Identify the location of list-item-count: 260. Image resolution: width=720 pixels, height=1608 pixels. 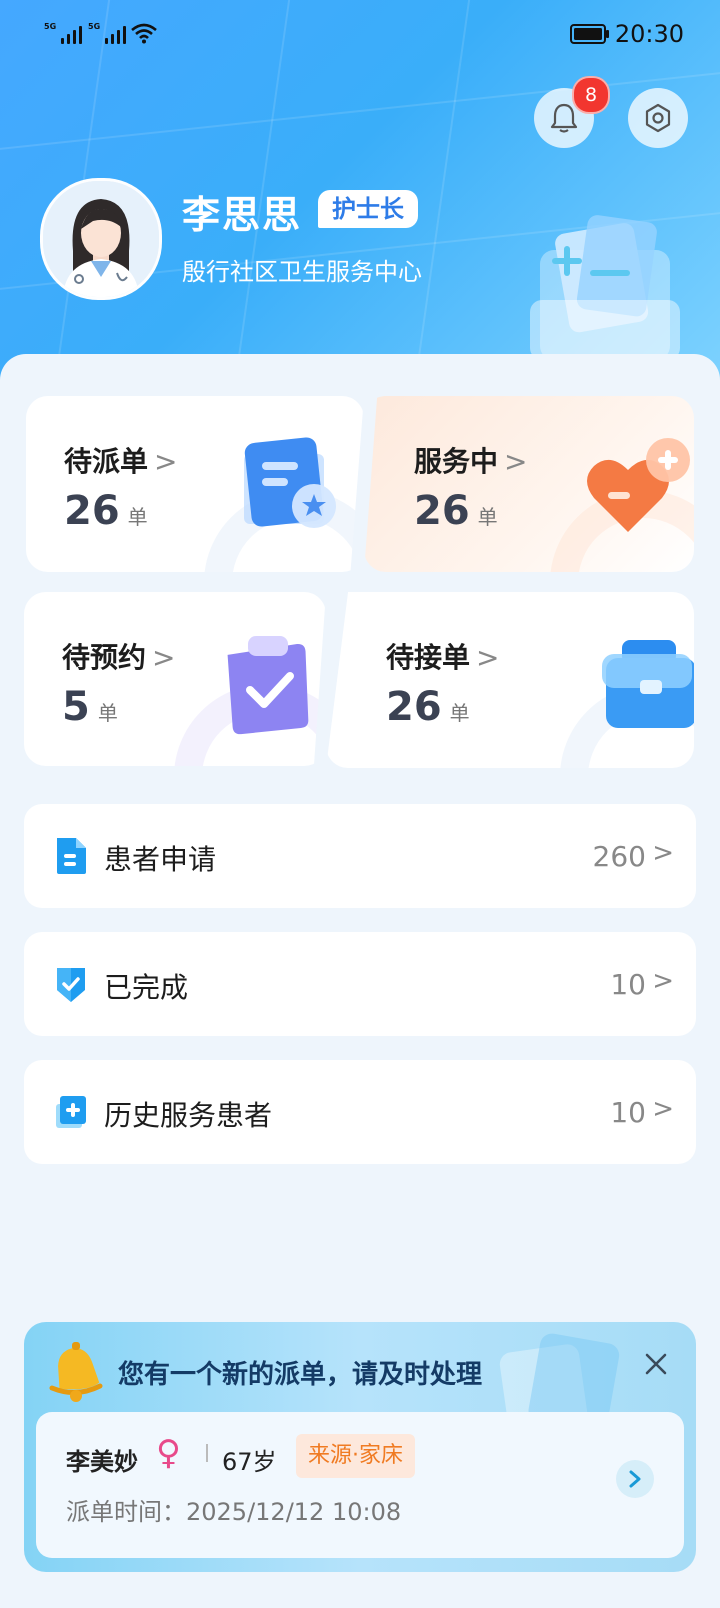
(619, 856).